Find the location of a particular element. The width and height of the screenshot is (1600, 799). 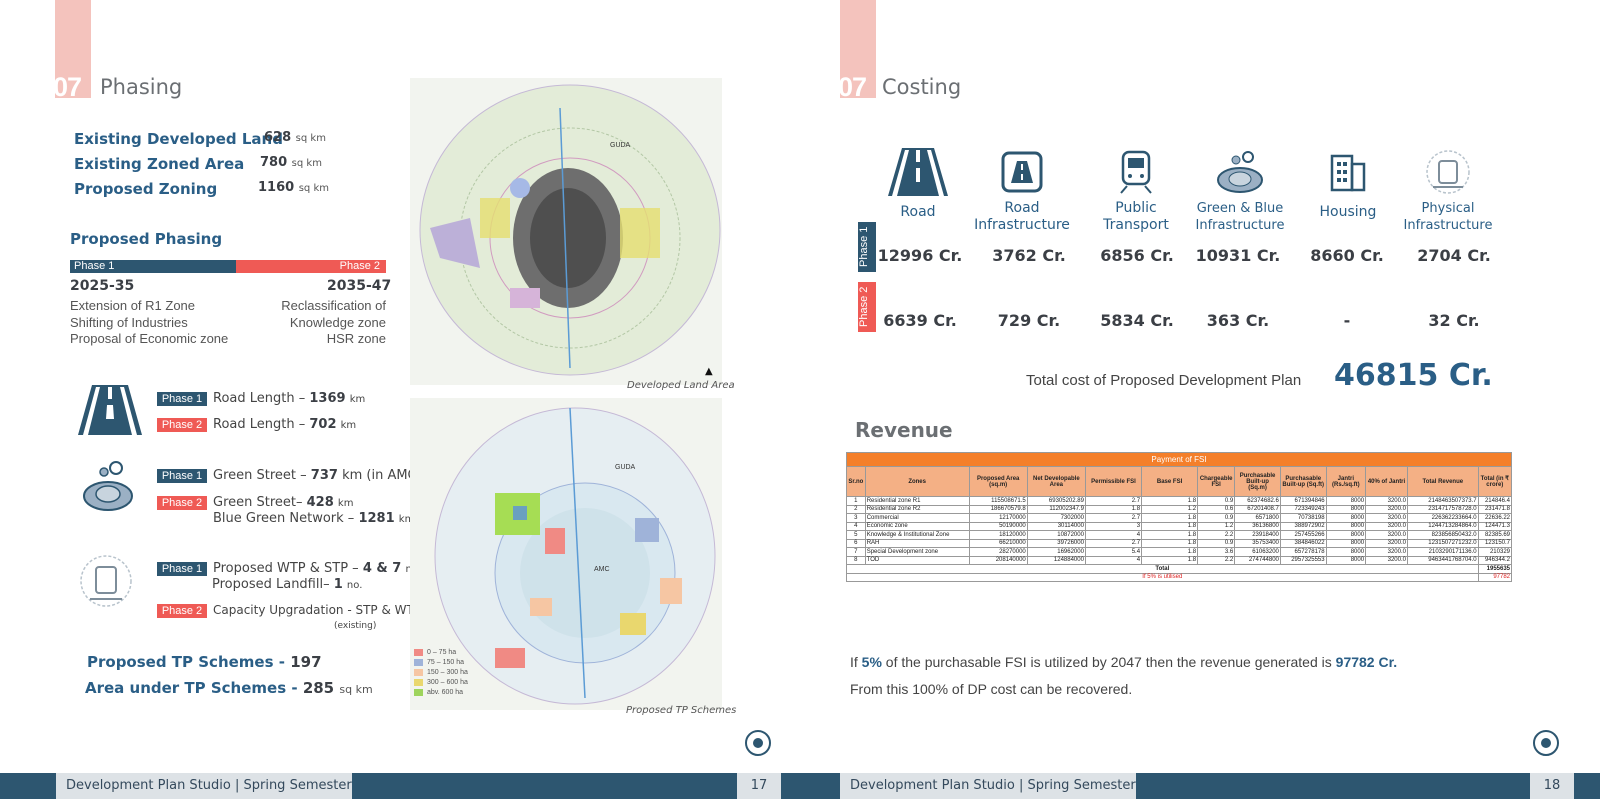

table-cell: 124884000 is located at coordinates (1056, 560).